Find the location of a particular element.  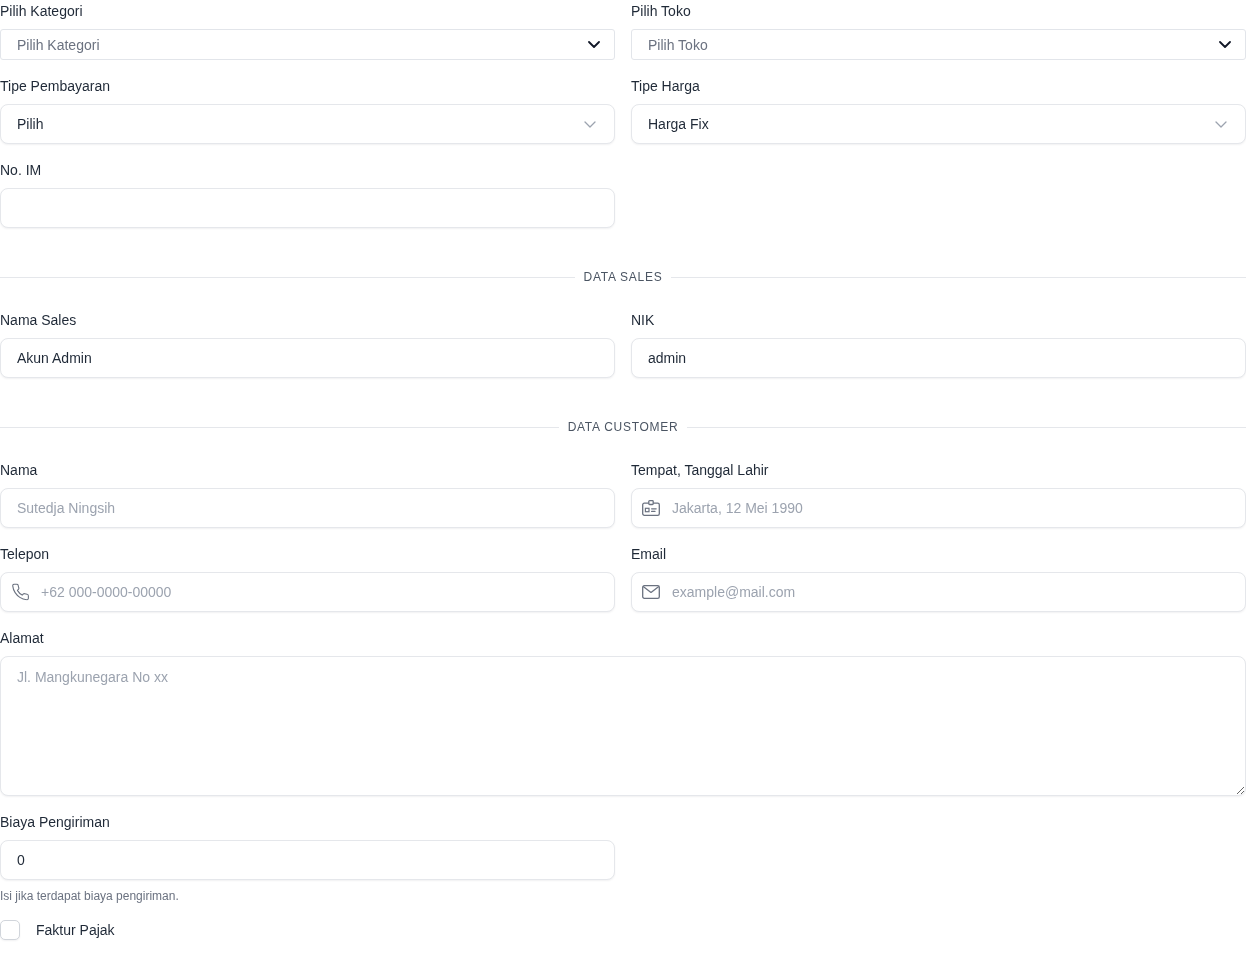

field-label: Tipe Pembayaran is located at coordinates (55, 86).